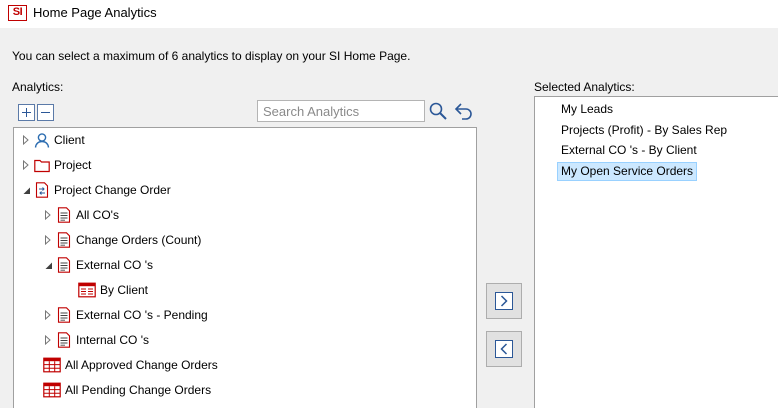 The image size is (778, 408). I want to click on window-title: Home Page Analytics, so click(95, 12).